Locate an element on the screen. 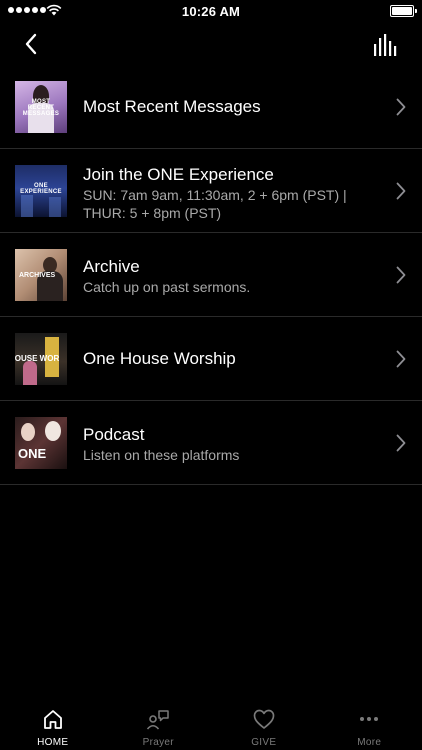 This screenshot has height=750, width=422. item-title: Podcast is located at coordinates (114, 434).